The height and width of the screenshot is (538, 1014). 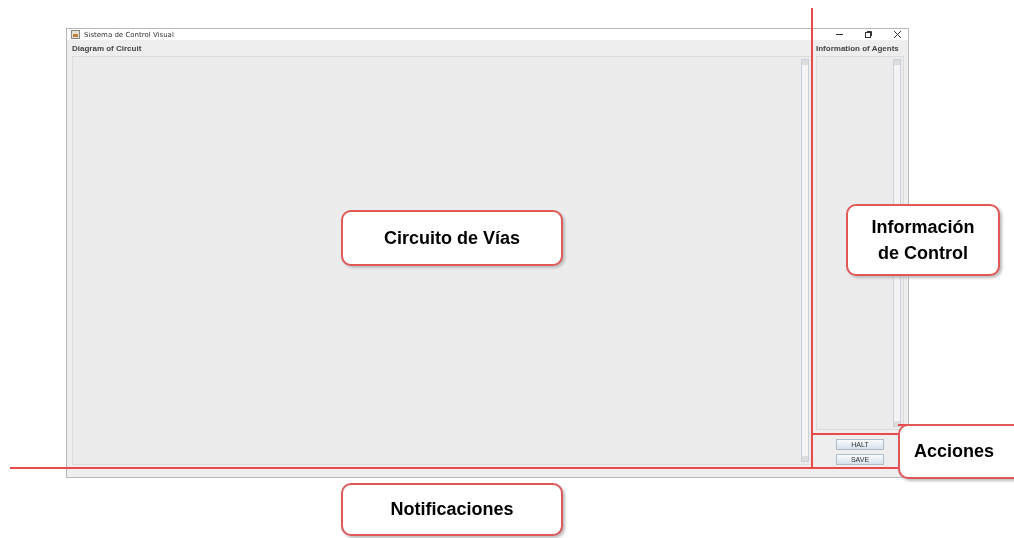 What do you see at coordinates (107, 48) in the screenshot?
I see `panel-label: Diagram of Circuit` at bounding box center [107, 48].